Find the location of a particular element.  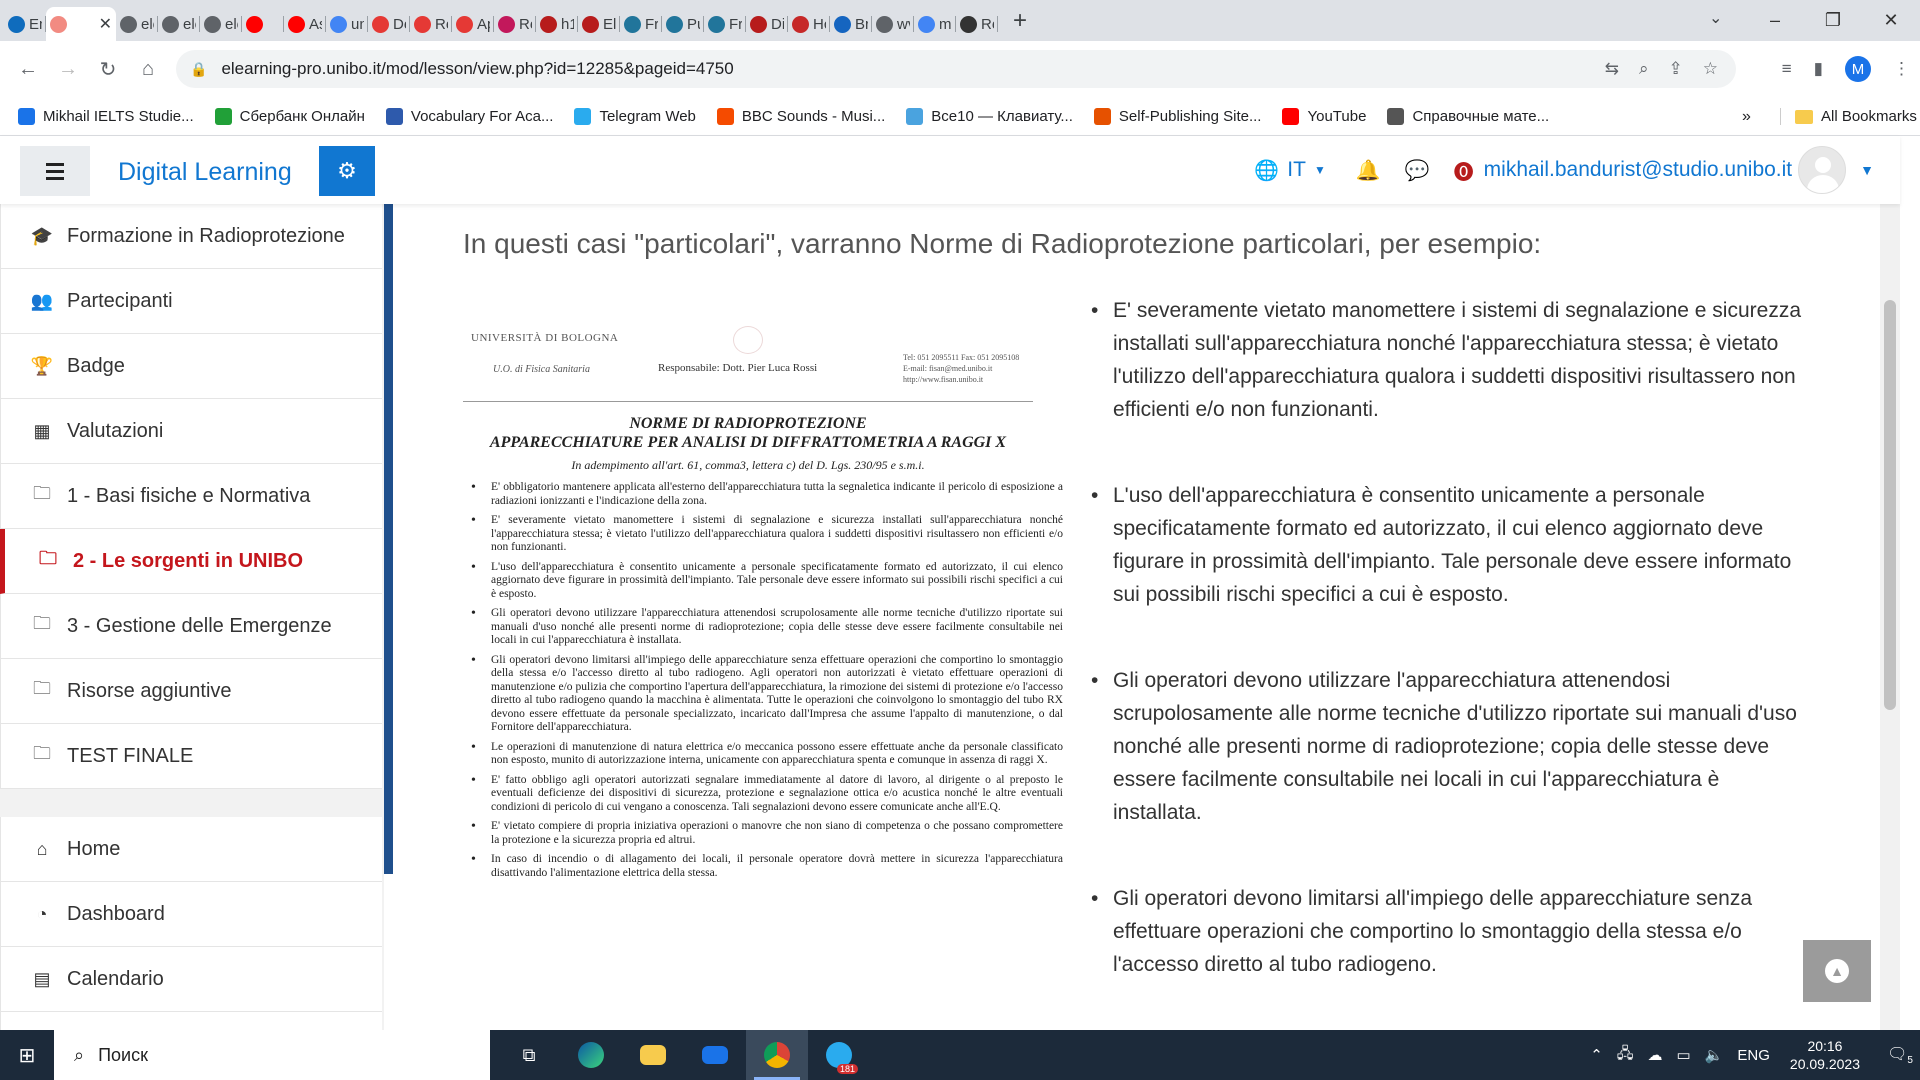

bookmark-item: Сбербанк Онлайн is located at coordinates (289, 116).